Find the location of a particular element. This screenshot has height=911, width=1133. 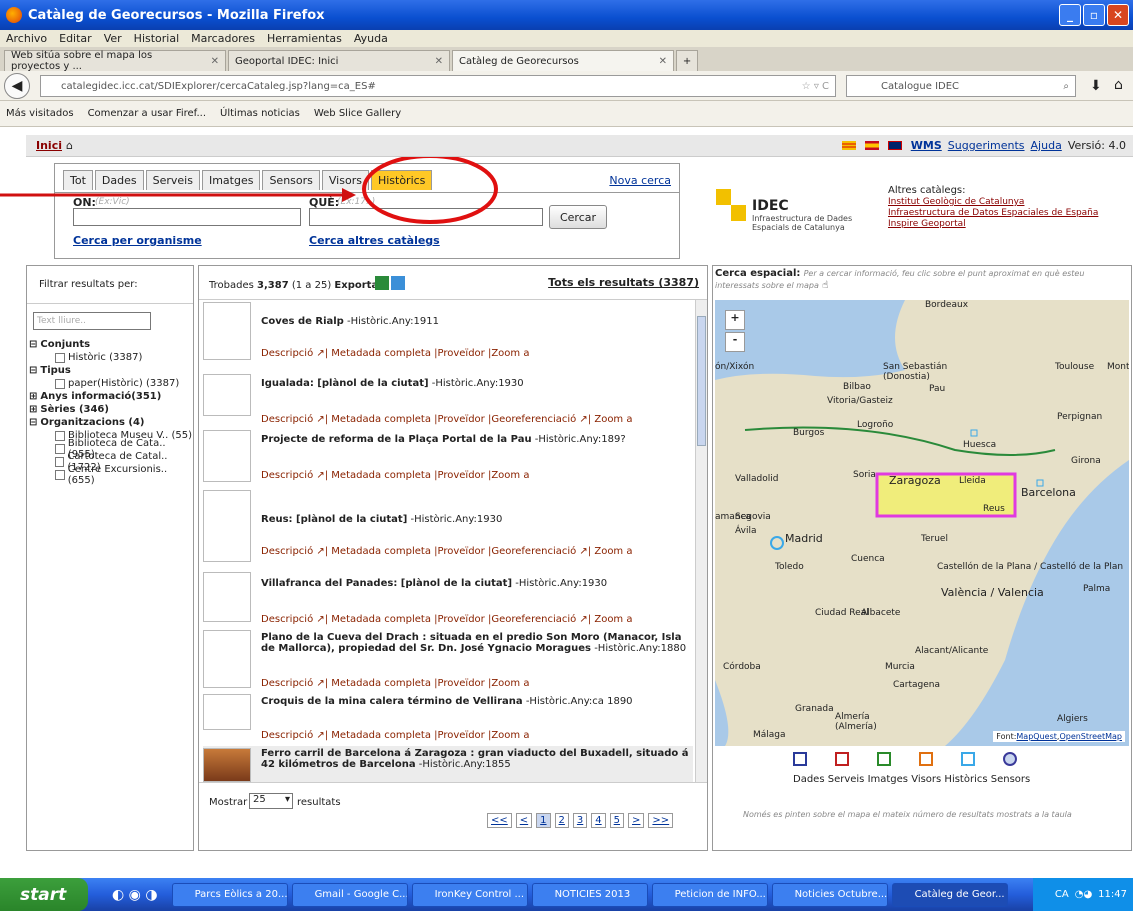

suggestions-link: Suggeriments is located at coordinates (986, 145).